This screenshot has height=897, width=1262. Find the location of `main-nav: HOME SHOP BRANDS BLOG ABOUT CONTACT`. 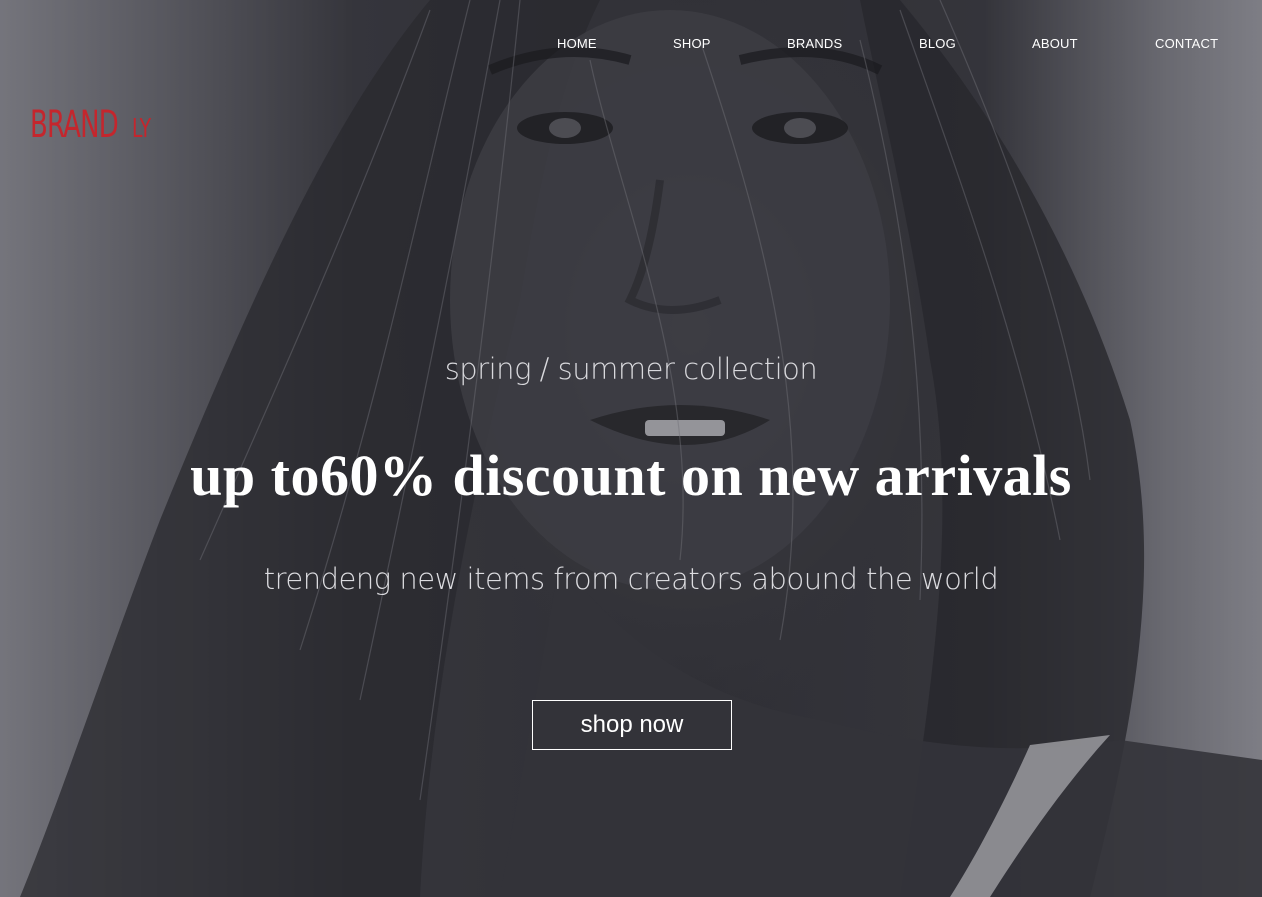

main-nav: HOME SHOP BRANDS BLOG ABOUT CONTACT is located at coordinates (631, 46).